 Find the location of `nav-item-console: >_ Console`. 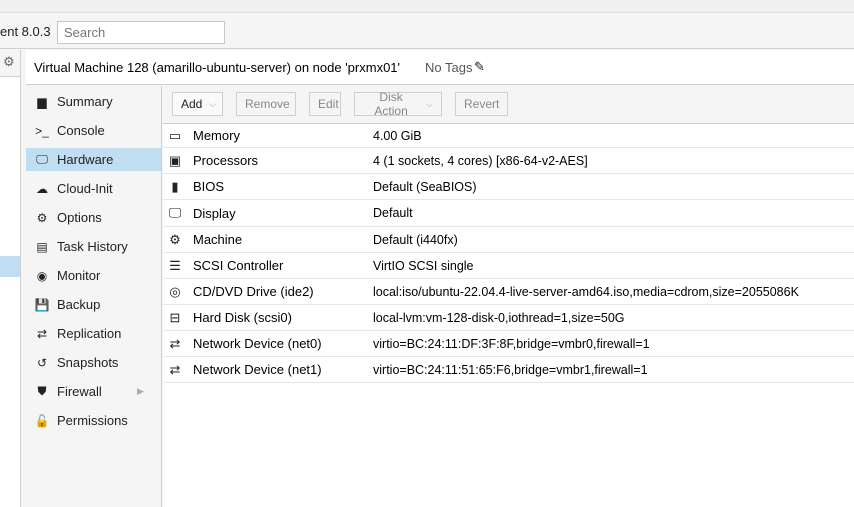

nav-item-console: >_ Console is located at coordinates (93, 130).